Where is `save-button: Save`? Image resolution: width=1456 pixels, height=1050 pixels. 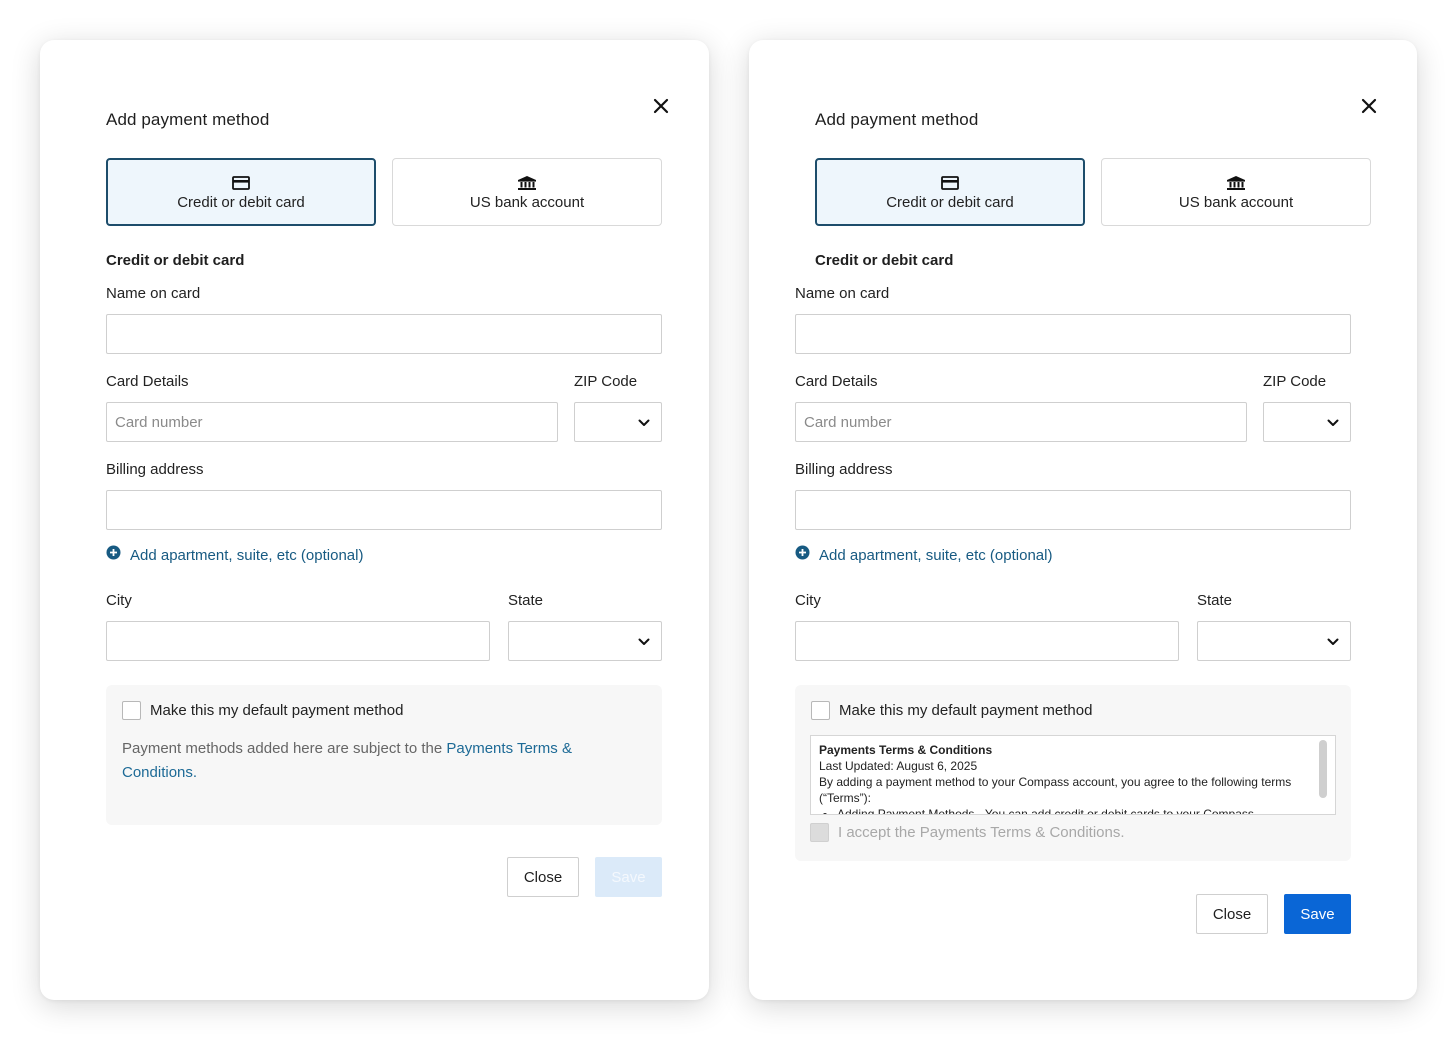 save-button: Save is located at coordinates (1317, 914).